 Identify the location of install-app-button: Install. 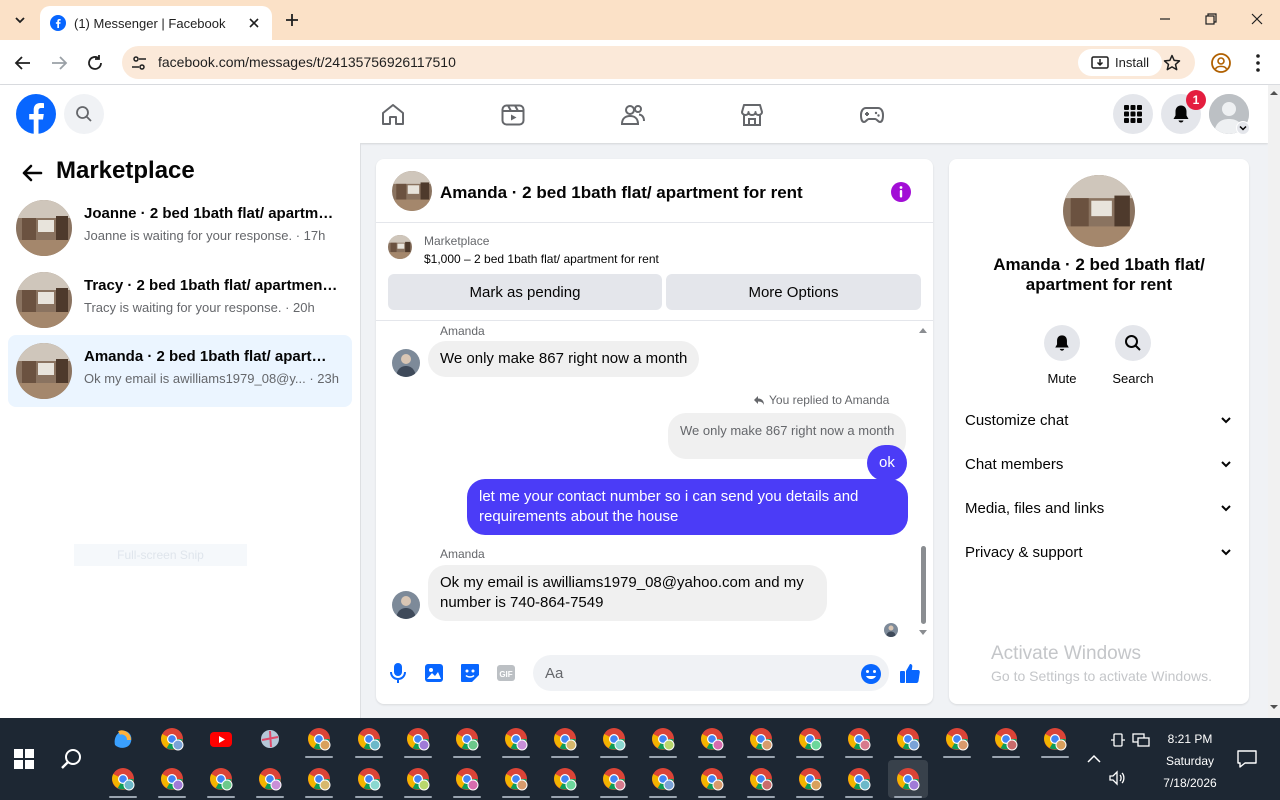
(1120, 62).